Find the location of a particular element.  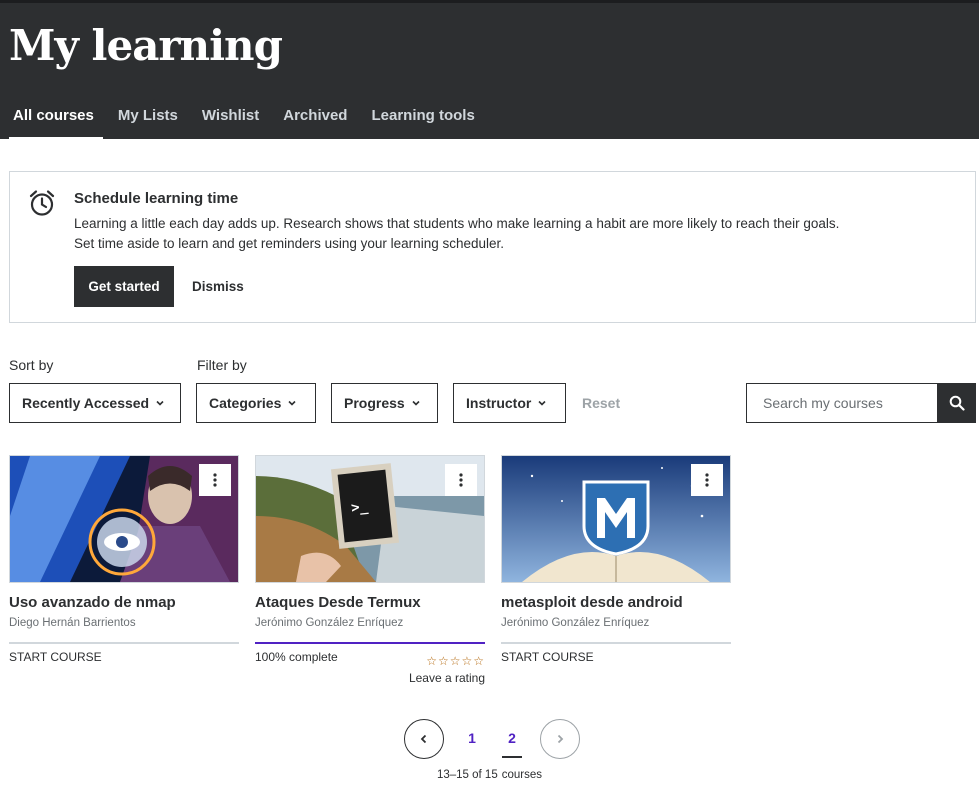

dismiss-button: Dismiss is located at coordinates (218, 286).